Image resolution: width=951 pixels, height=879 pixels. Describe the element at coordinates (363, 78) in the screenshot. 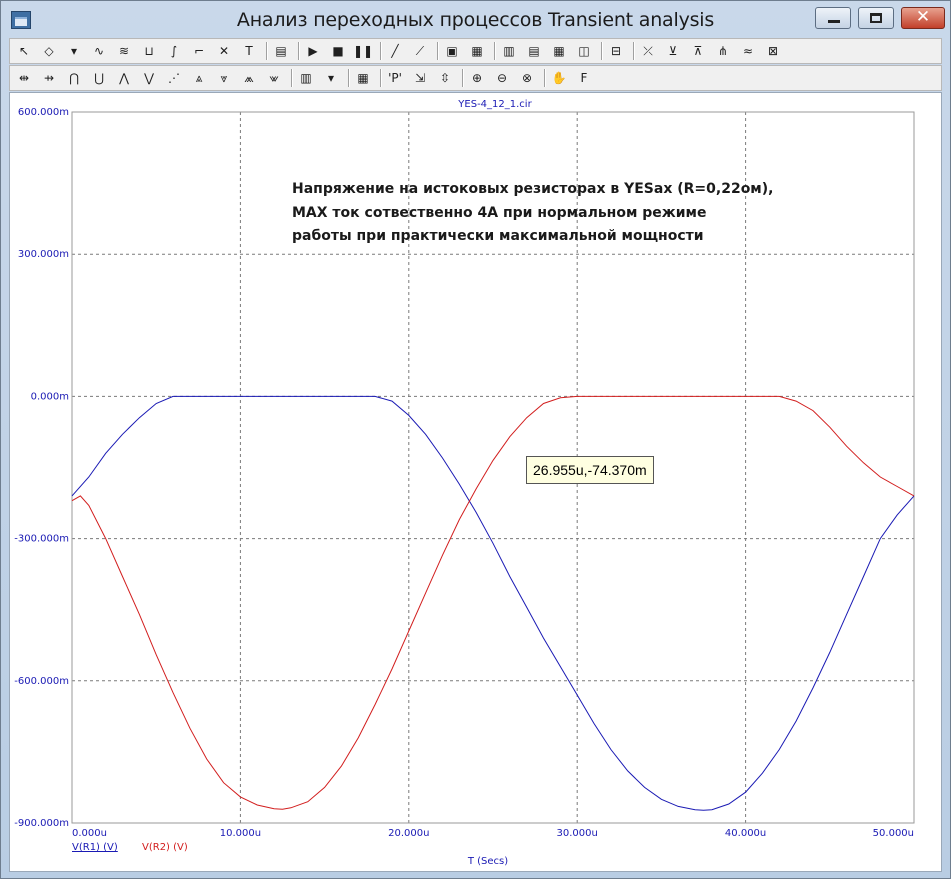

I see `data-table-button: ▦` at that location.